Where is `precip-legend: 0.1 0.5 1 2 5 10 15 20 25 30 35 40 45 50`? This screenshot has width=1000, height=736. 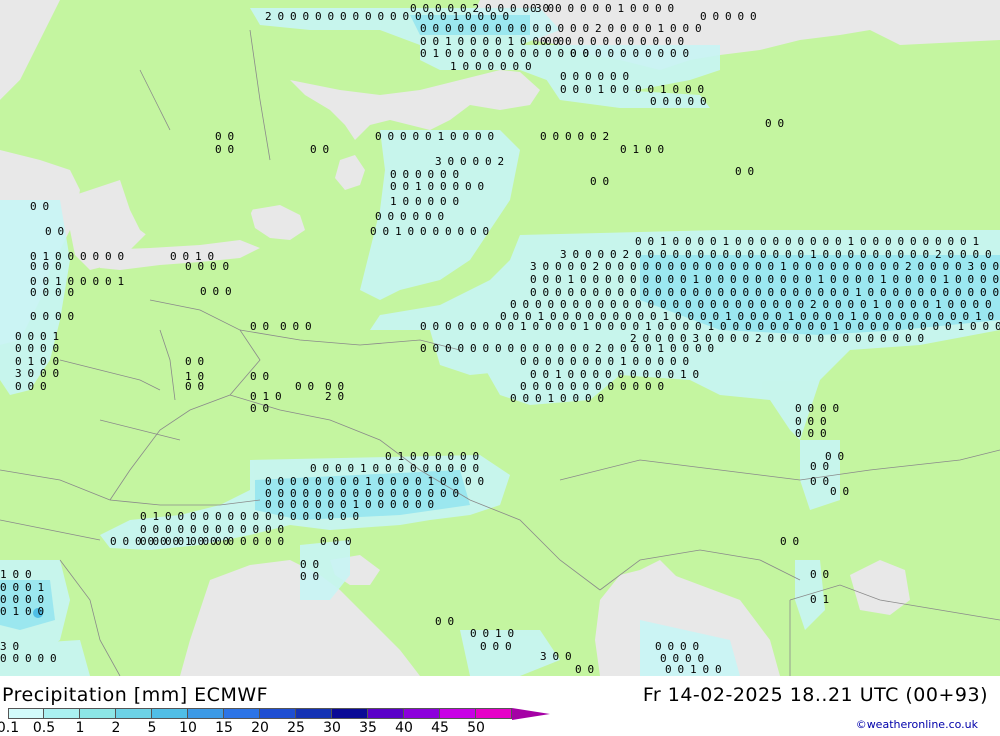 precip-legend: 0.1 0.5 1 2 5 10 15 20 25 30 35 40 45 50 is located at coordinates (275, 722).